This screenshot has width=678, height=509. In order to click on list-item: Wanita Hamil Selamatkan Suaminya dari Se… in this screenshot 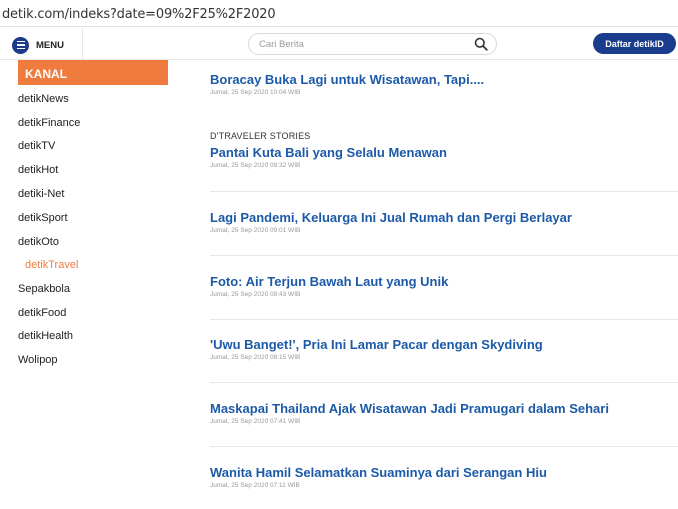, I will do `click(444, 477)`.